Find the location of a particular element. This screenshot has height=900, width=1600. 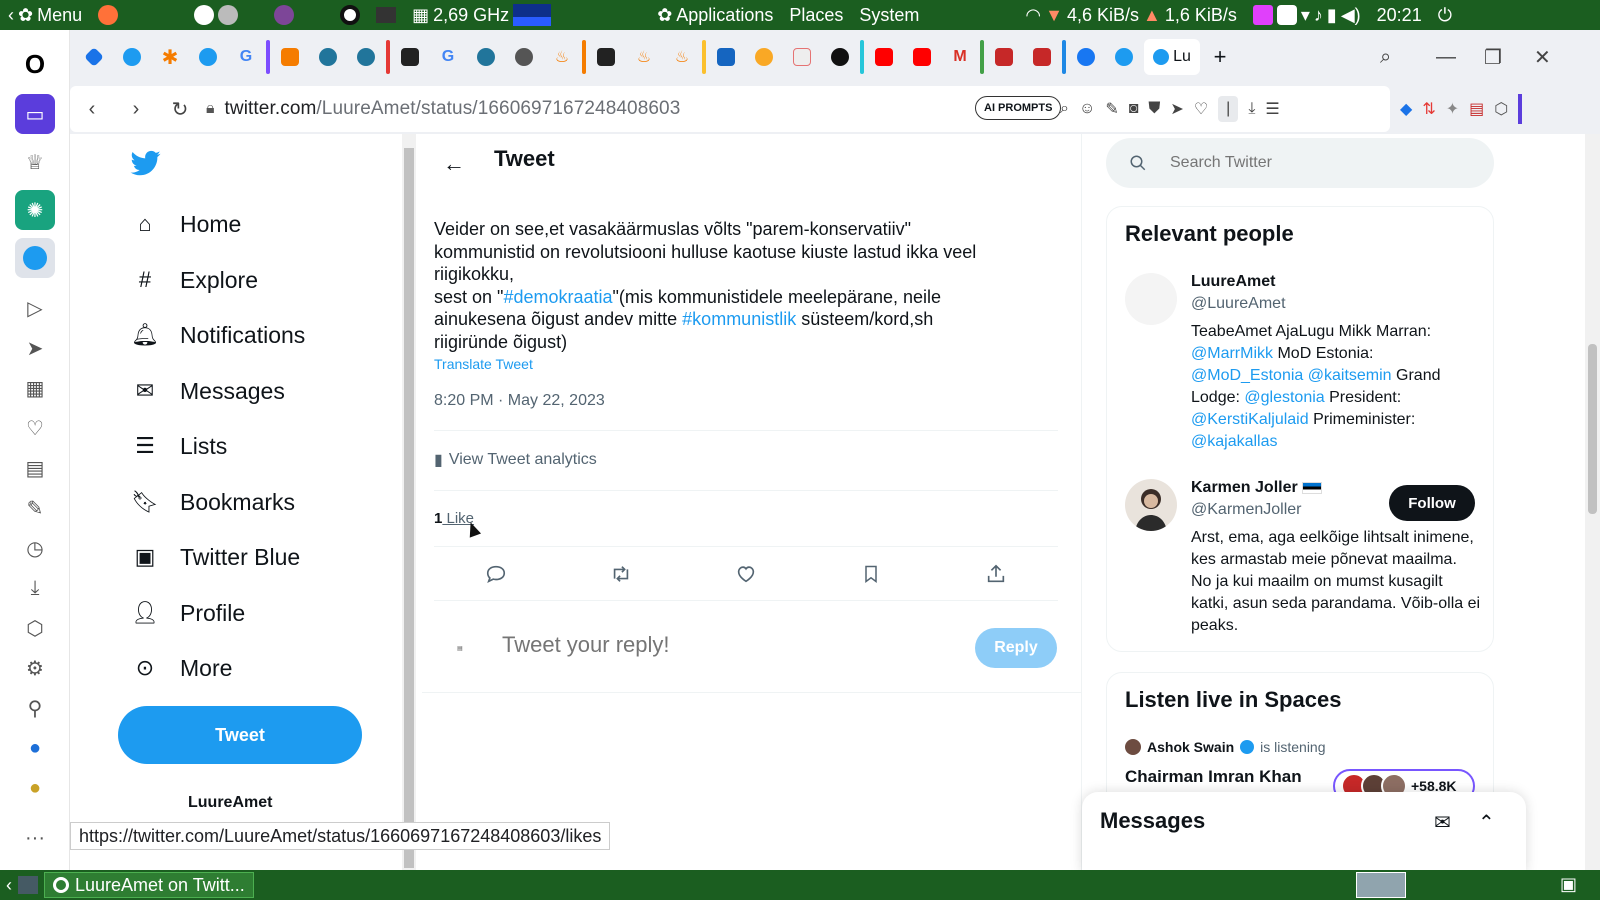

tray-trash-icon: ▣ is located at coordinates (1568, 884).